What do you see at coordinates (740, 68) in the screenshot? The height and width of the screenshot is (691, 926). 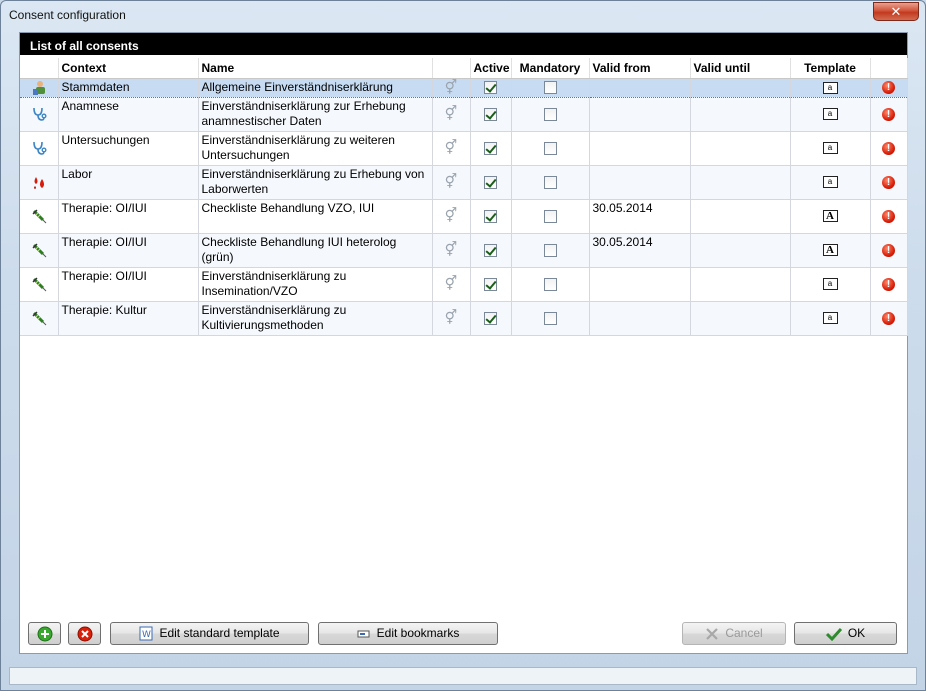 I see `column-header-valid-until: Valid until` at bounding box center [740, 68].